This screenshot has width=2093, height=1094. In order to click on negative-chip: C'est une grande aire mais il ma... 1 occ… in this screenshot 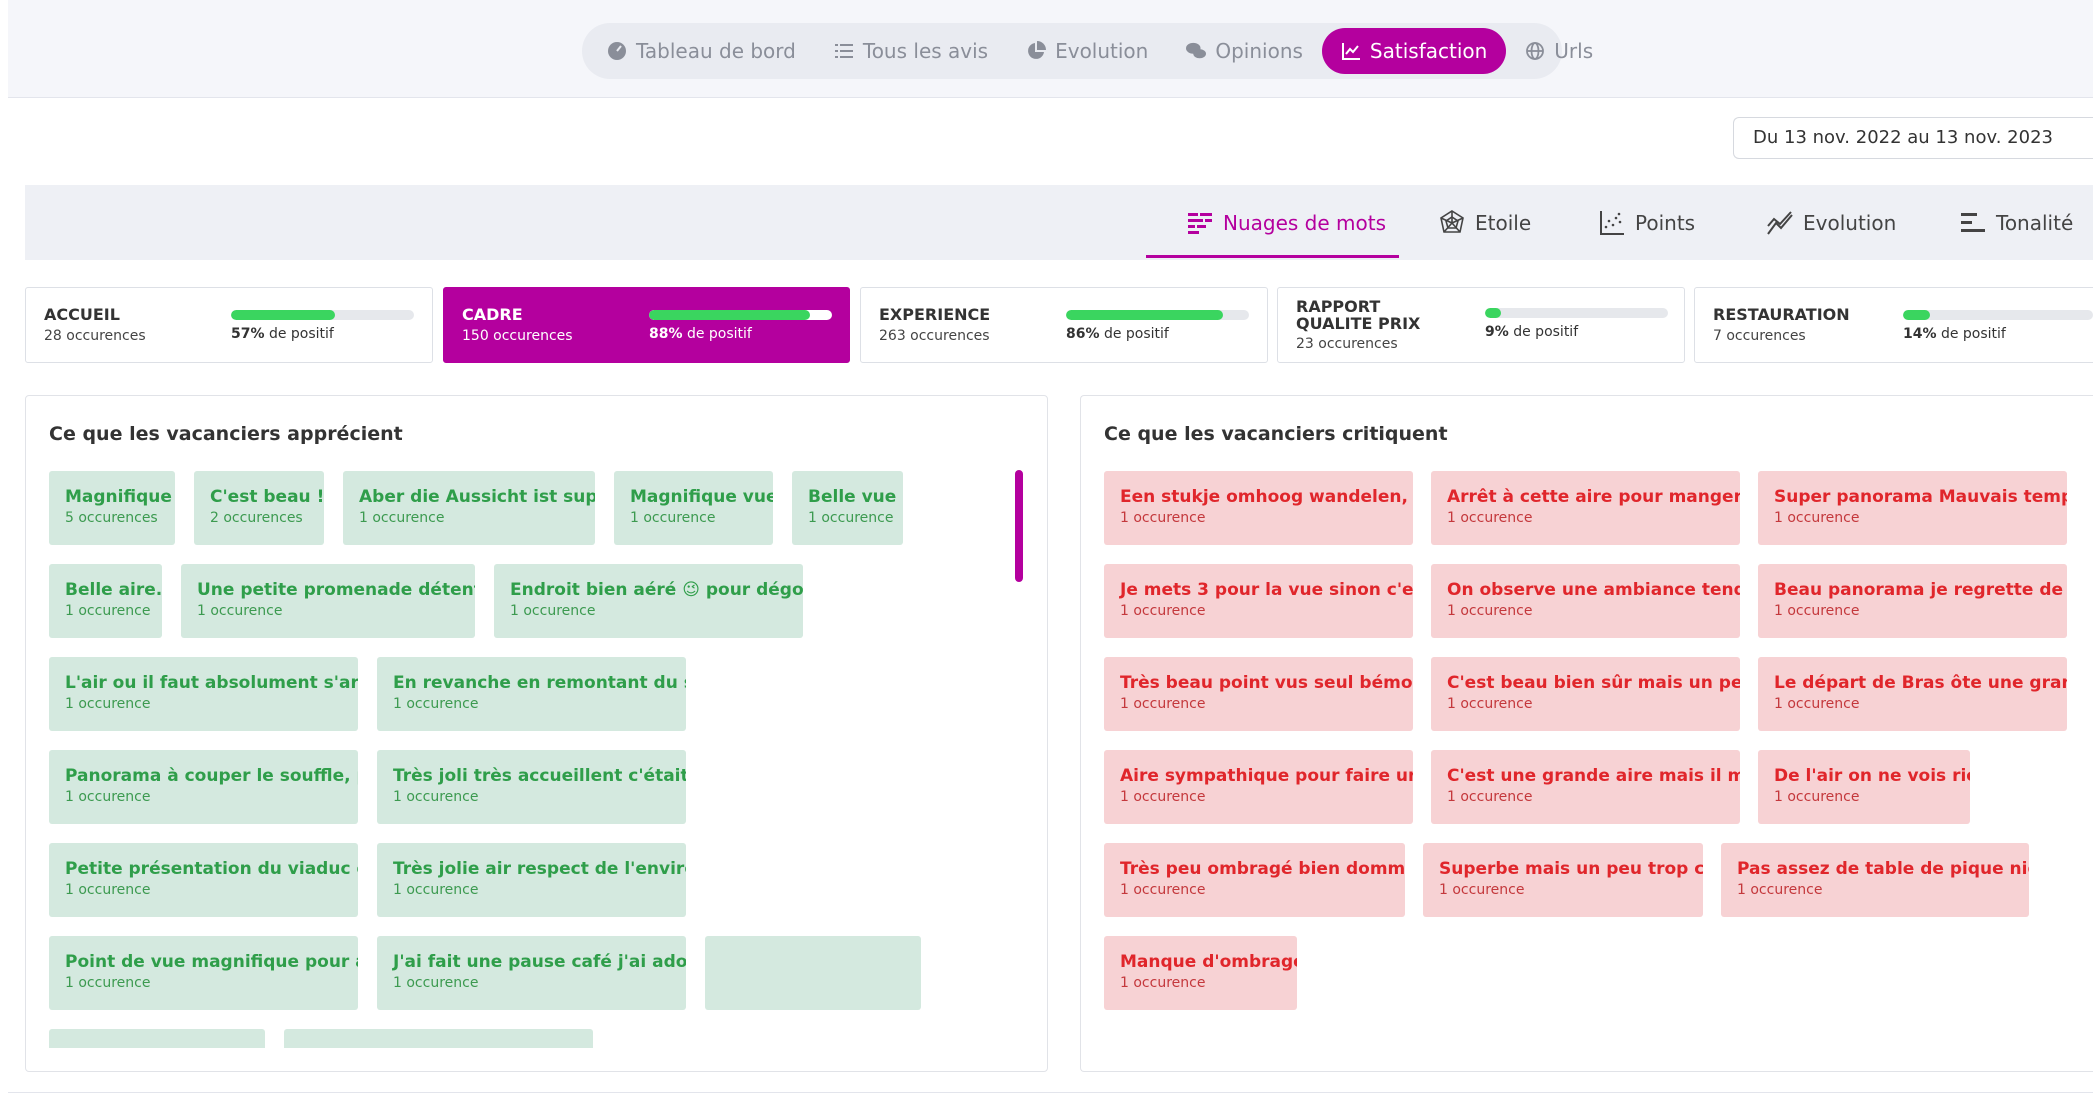, I will do `click(1585, 787)`.